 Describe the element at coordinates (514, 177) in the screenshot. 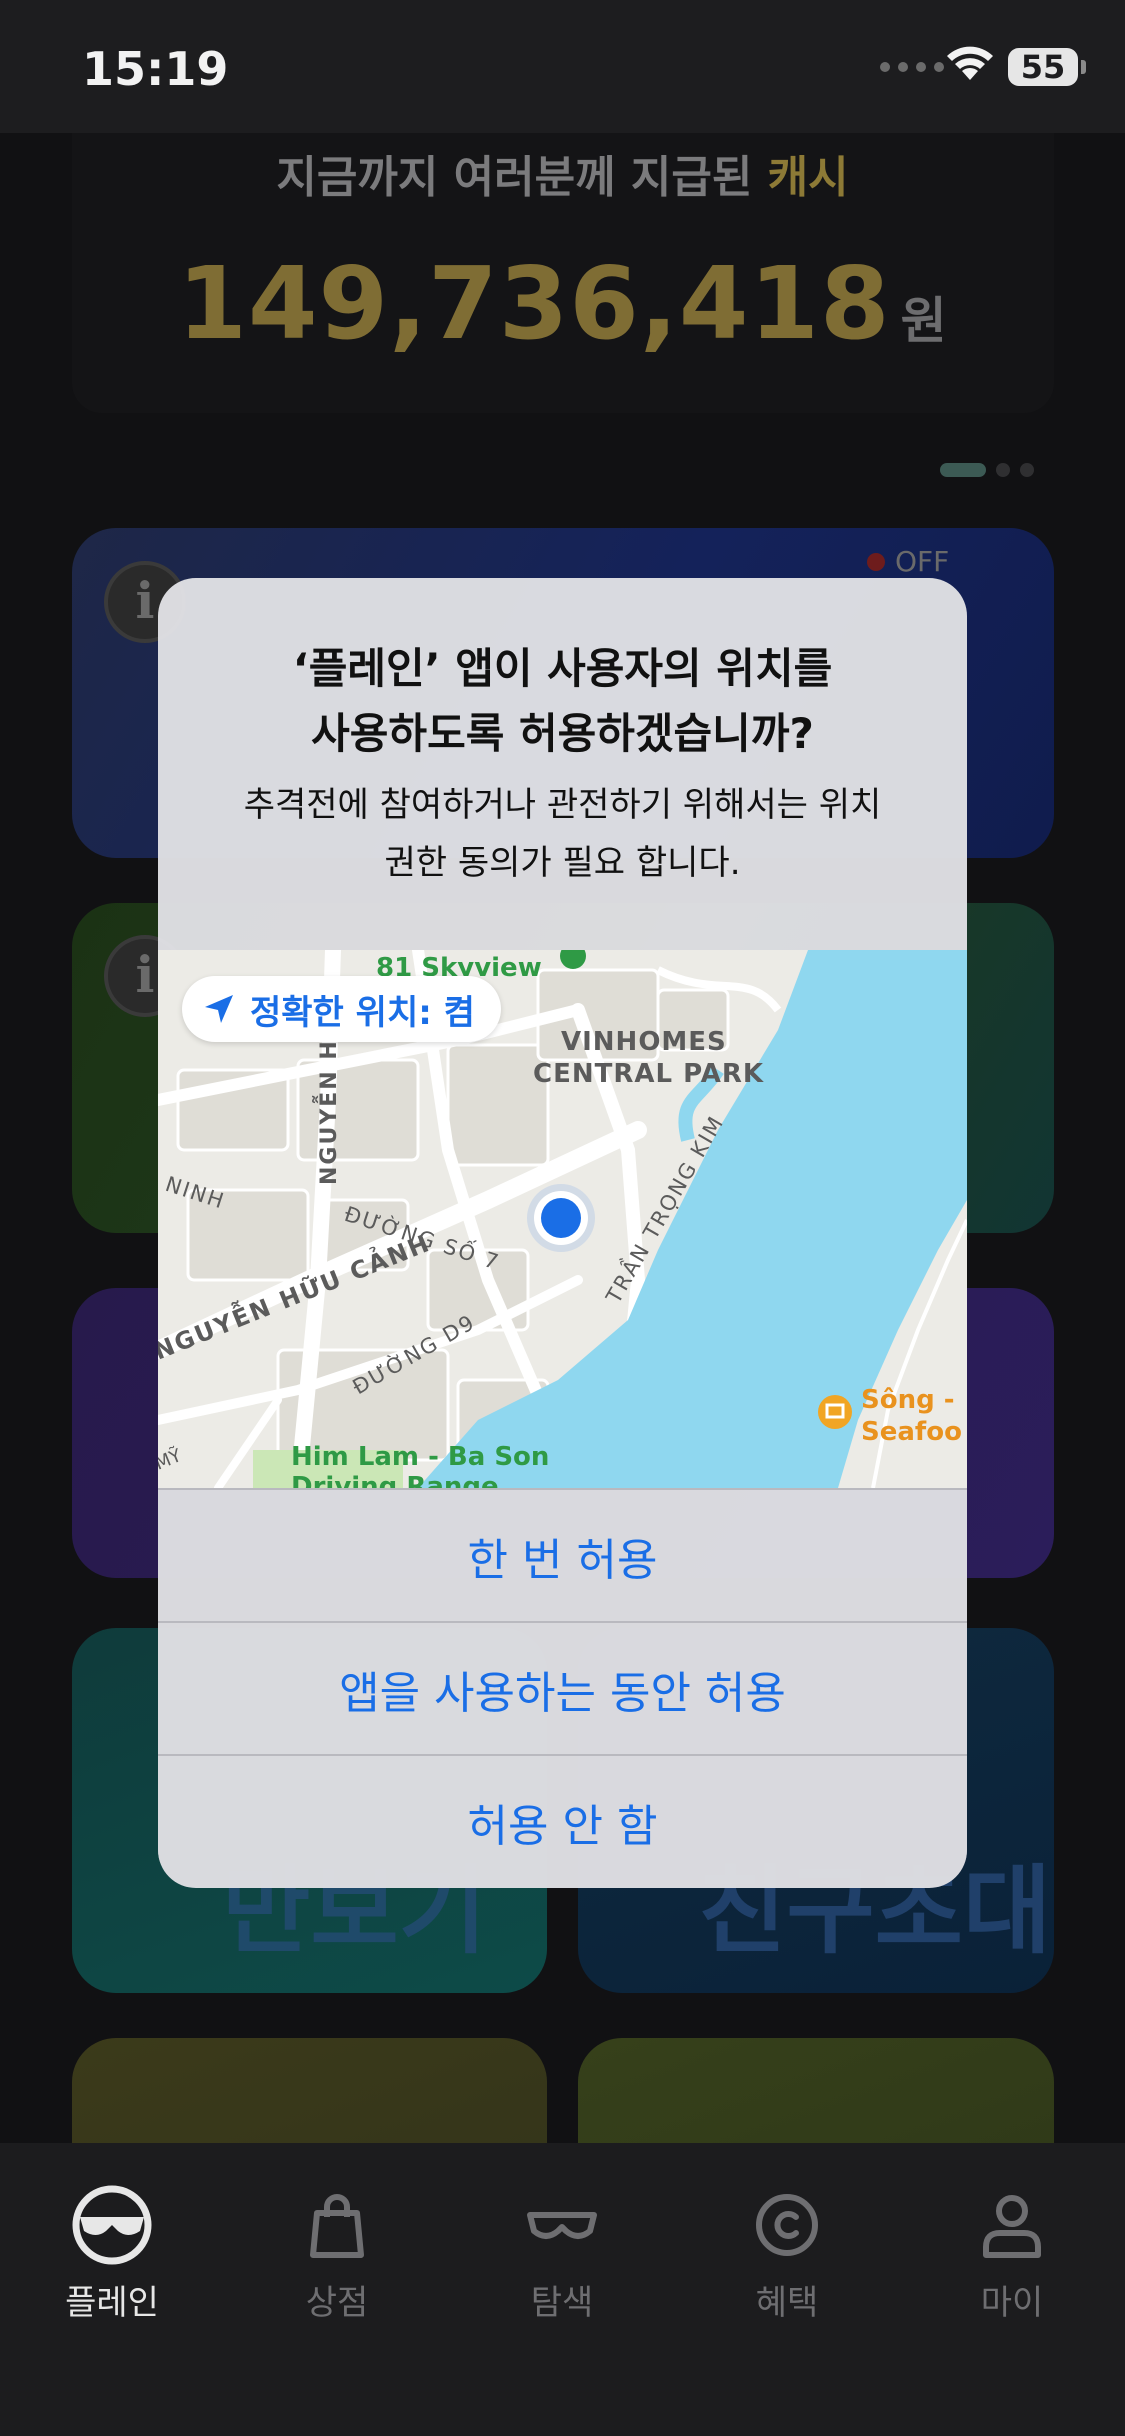

I see `cash-label-text: 지금까지 여러분께 지급된` at that location.